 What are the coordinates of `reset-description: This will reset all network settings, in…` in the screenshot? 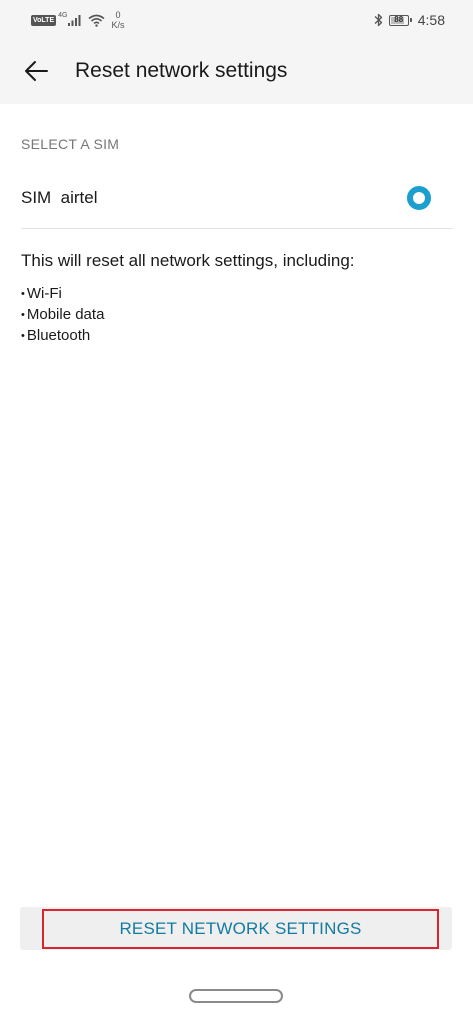 It's located at (188, 260).